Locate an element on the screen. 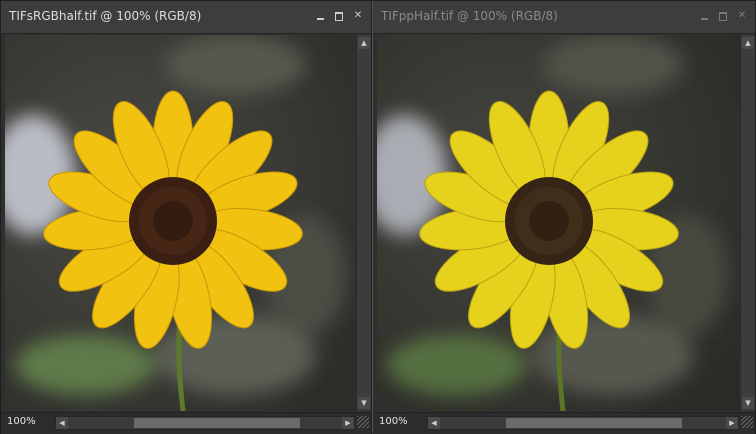 Image resolution: width=756 pixels, height=434 pixels. title-bar: TIFsRGBhalf.tif @ 100% (RGB/8) is located at coordinates (186, 17).